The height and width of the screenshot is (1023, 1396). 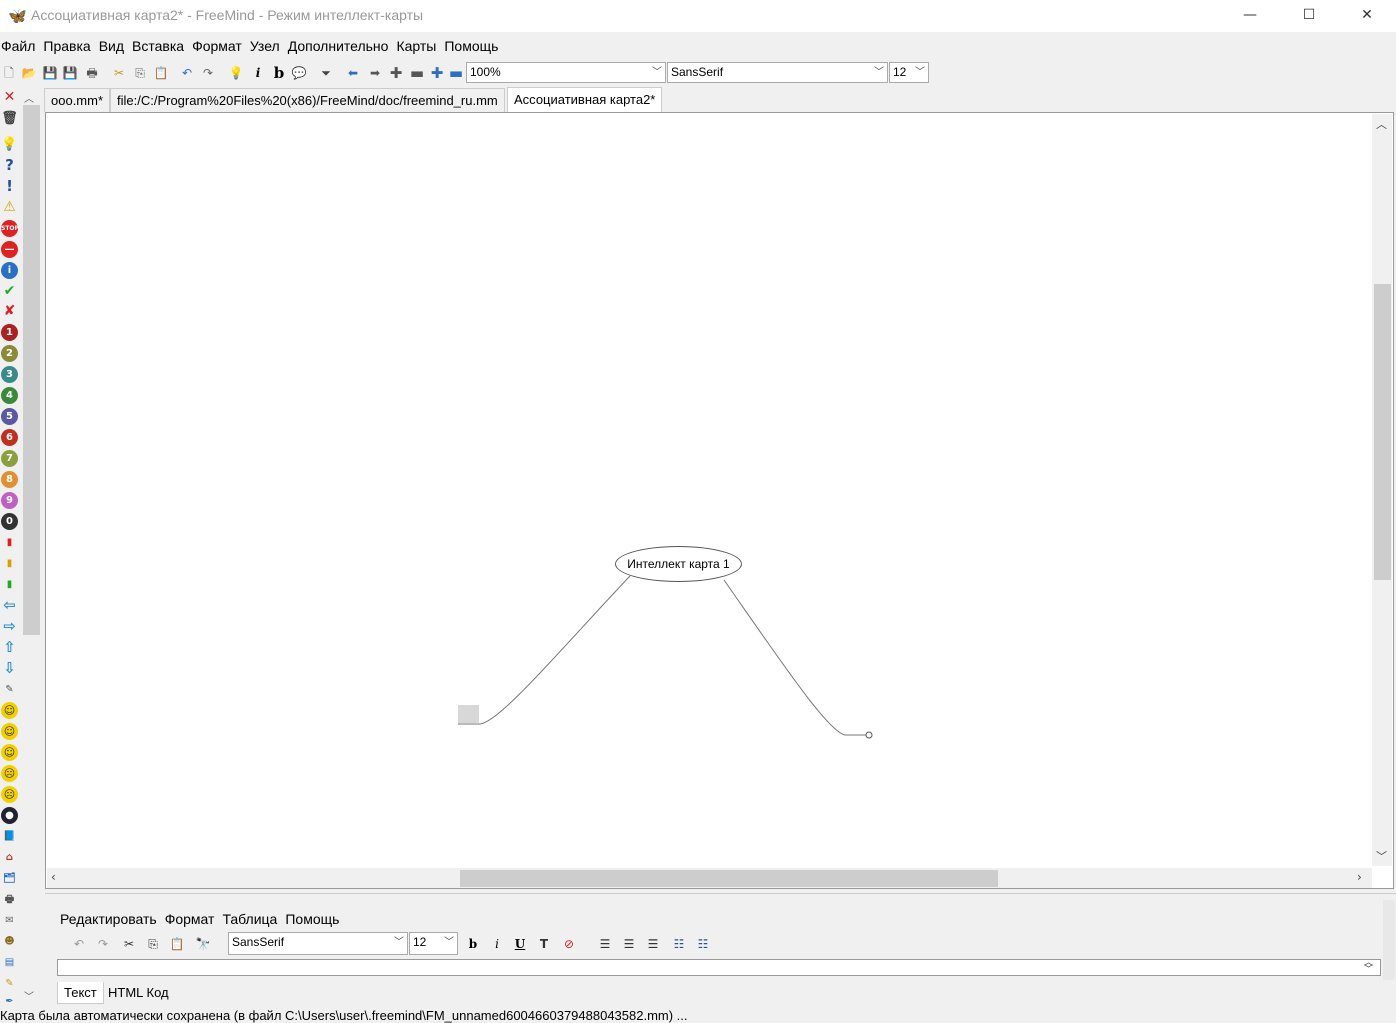 I want to click on bold-icon: b, so click(x=473, y=944).